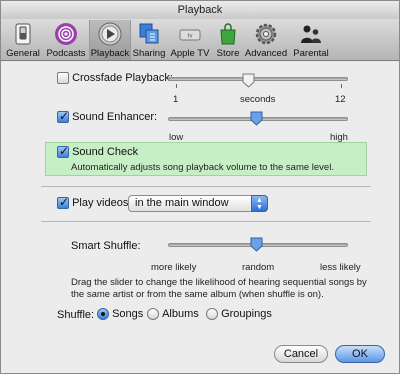  I want to click on shuffle-option-songs: Songs, so click(120, 314).